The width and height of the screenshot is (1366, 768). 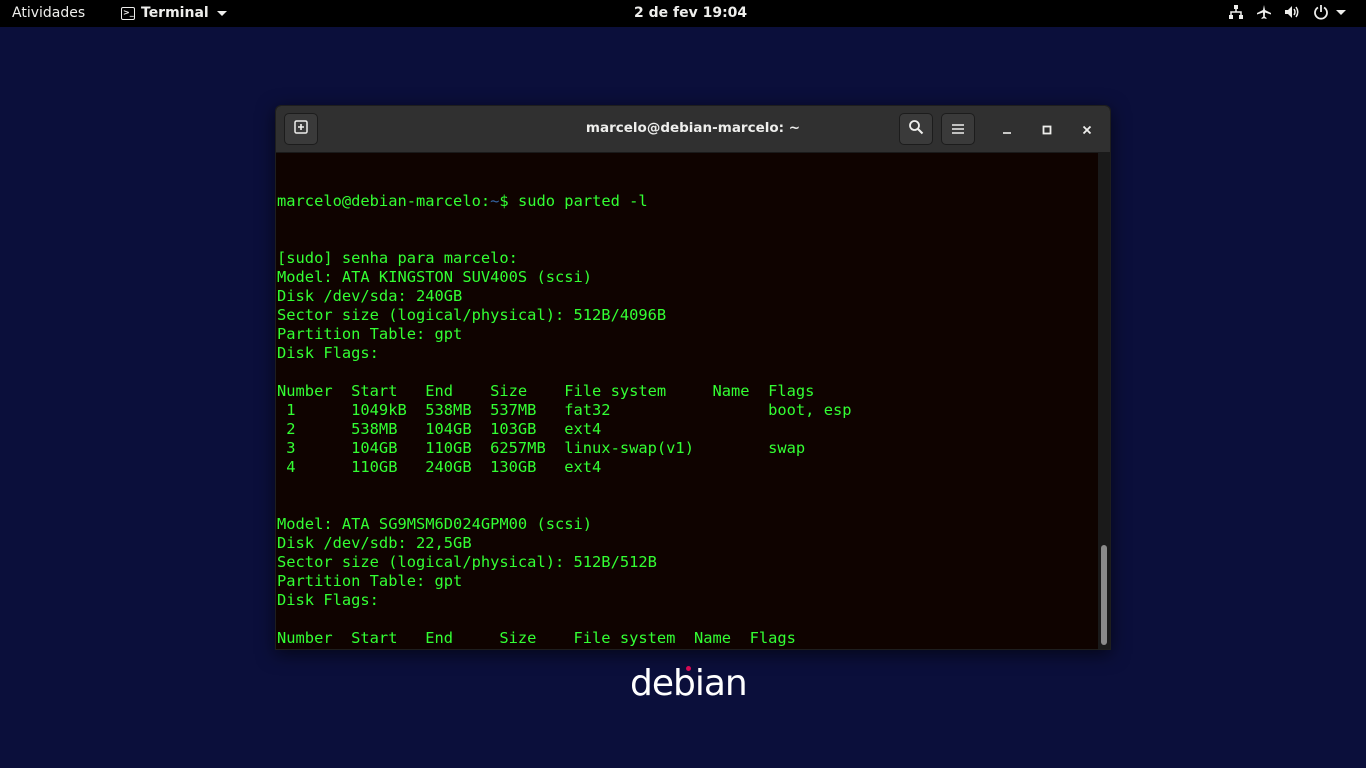 I want to click on terminal-icon: >_, so click(x=128, y=13).